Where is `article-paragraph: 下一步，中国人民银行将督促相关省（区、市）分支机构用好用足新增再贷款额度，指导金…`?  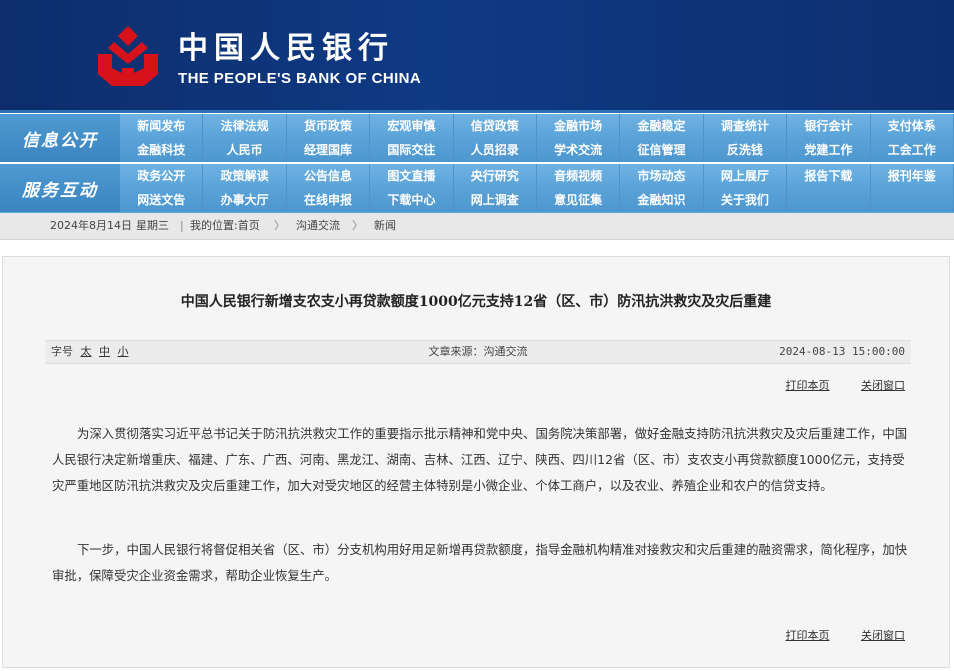 article-paragraph: 下一步，中国人民银行将督促相关省（区、市）分支机构用好用足新增再贷款额度，指导金… is located at coordinates (480, 562).